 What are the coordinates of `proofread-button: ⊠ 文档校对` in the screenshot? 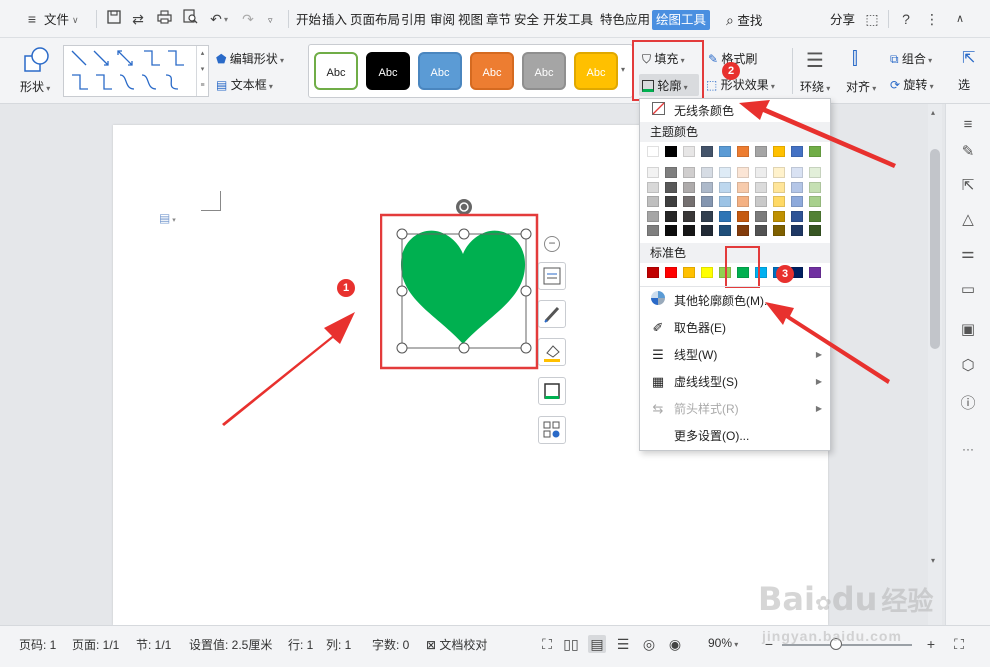 It's located at (456, 644).